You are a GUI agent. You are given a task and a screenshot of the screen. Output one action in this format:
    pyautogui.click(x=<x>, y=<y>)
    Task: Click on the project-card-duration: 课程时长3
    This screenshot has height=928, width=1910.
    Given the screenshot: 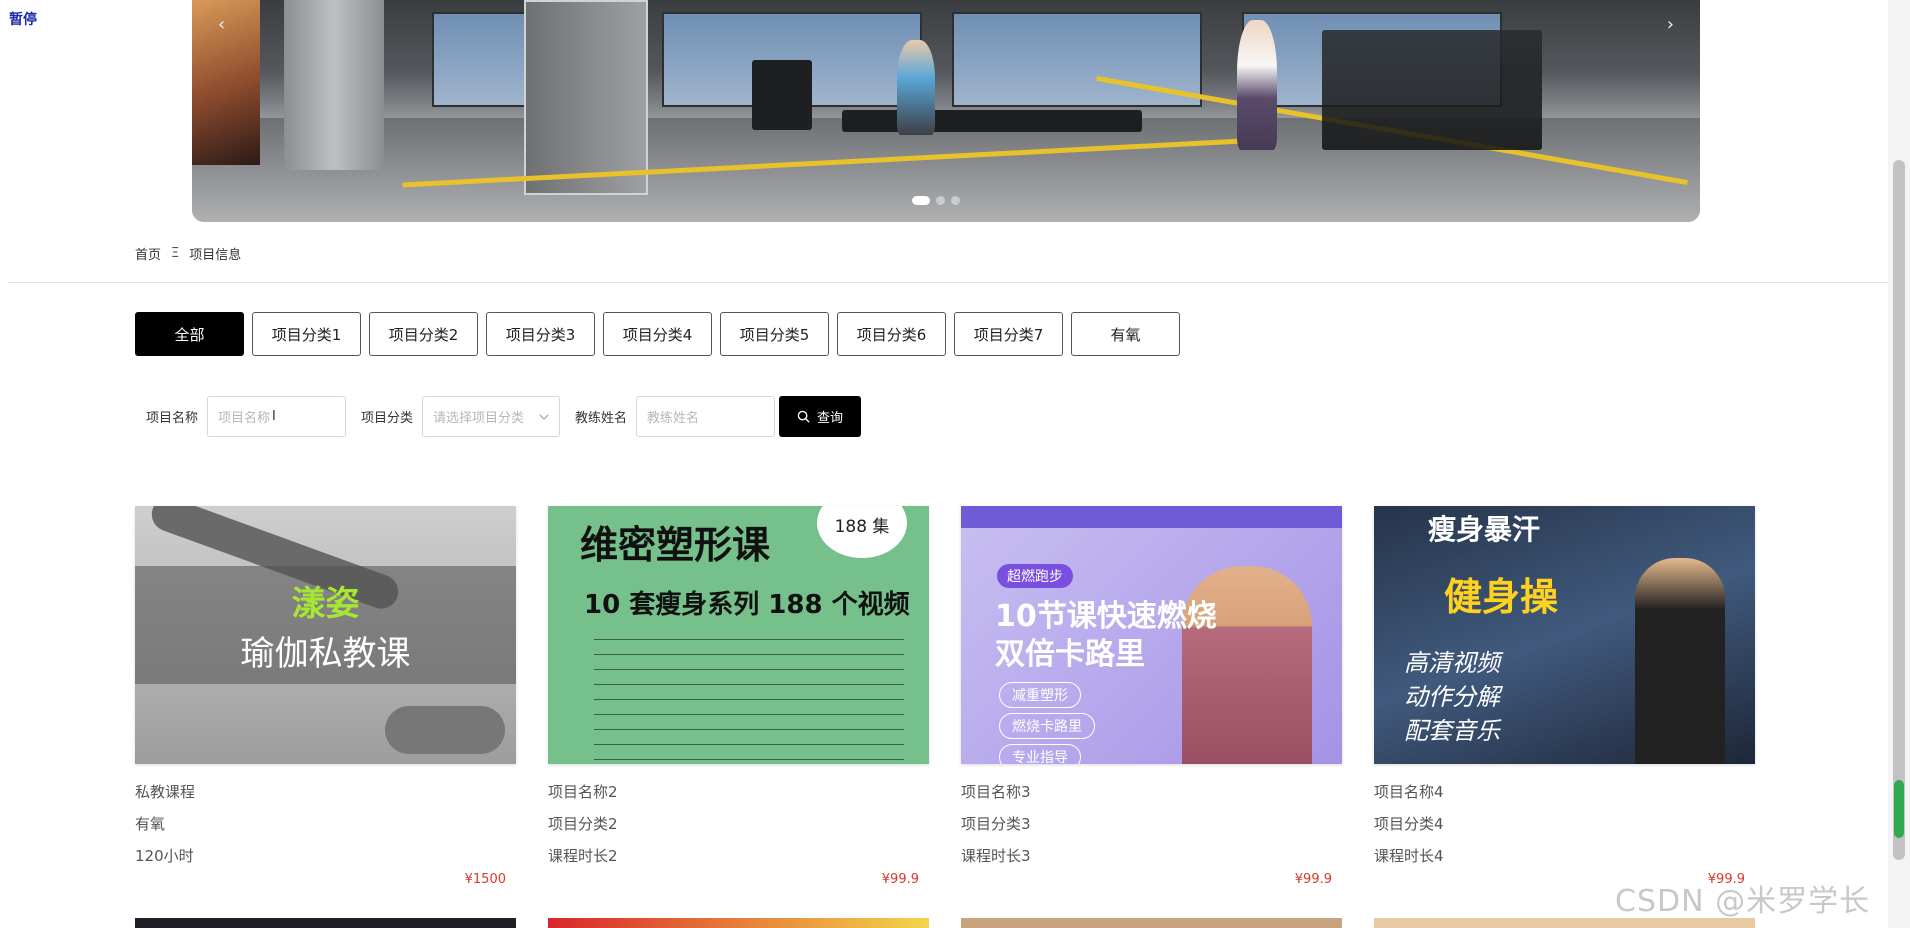 What is the action you would take?
    pyautogui.click(x=996, y=856)
    